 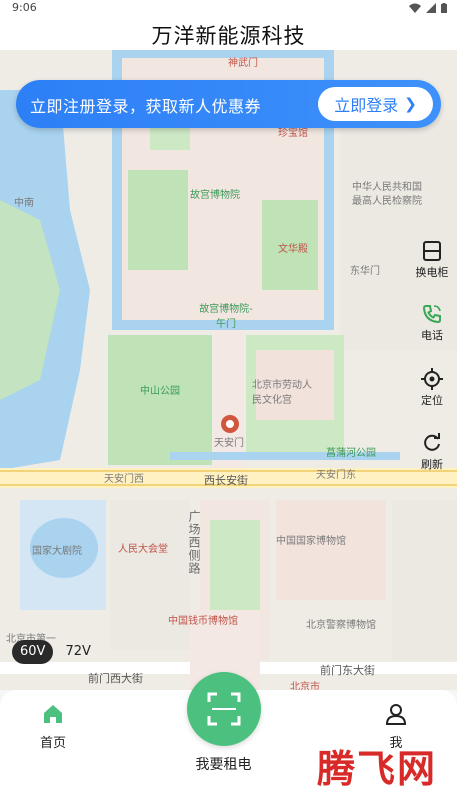 I want to click on login-button: 立即登录 ❯, so click(x=375, y=104).